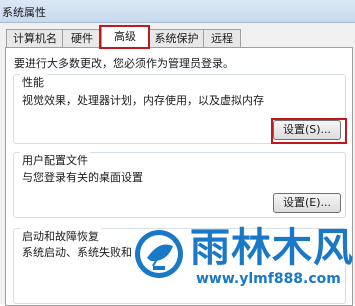 The width and height of the screenshot is (355, 306). I want to click on title-bar: 系统属性, so click(177, 11).